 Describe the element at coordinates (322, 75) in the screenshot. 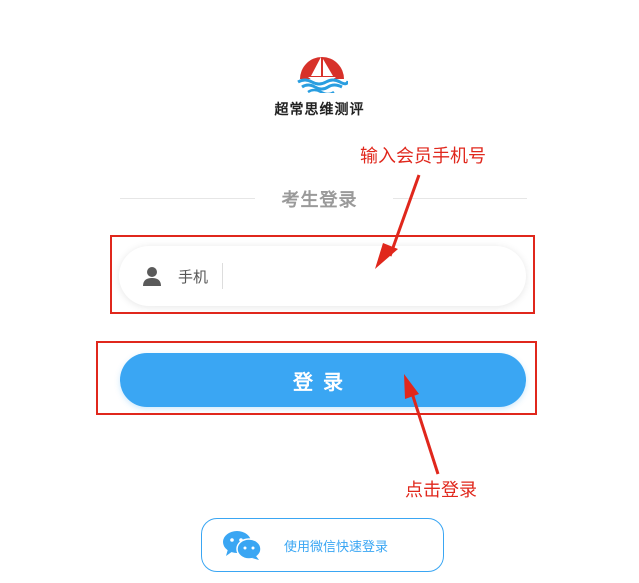

I see `boat-logo-icon` at that location.